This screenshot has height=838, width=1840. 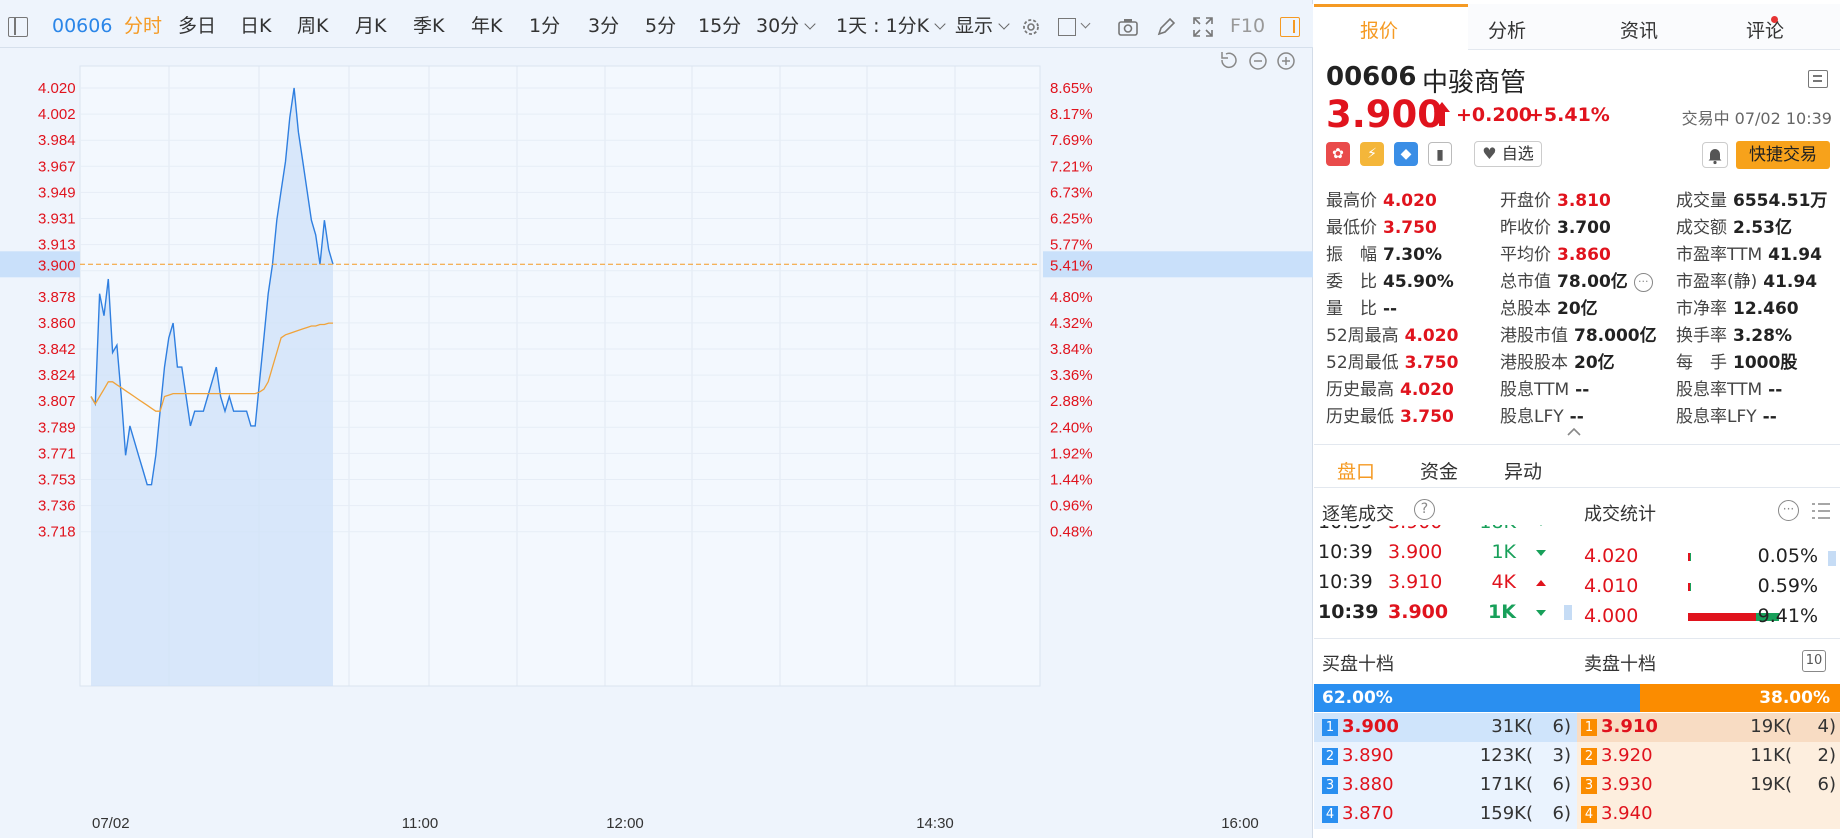 What do you see at coordinates (1128, 27) in the screenshot?
I see `camera-icon` at bounding box center [1128, 27].